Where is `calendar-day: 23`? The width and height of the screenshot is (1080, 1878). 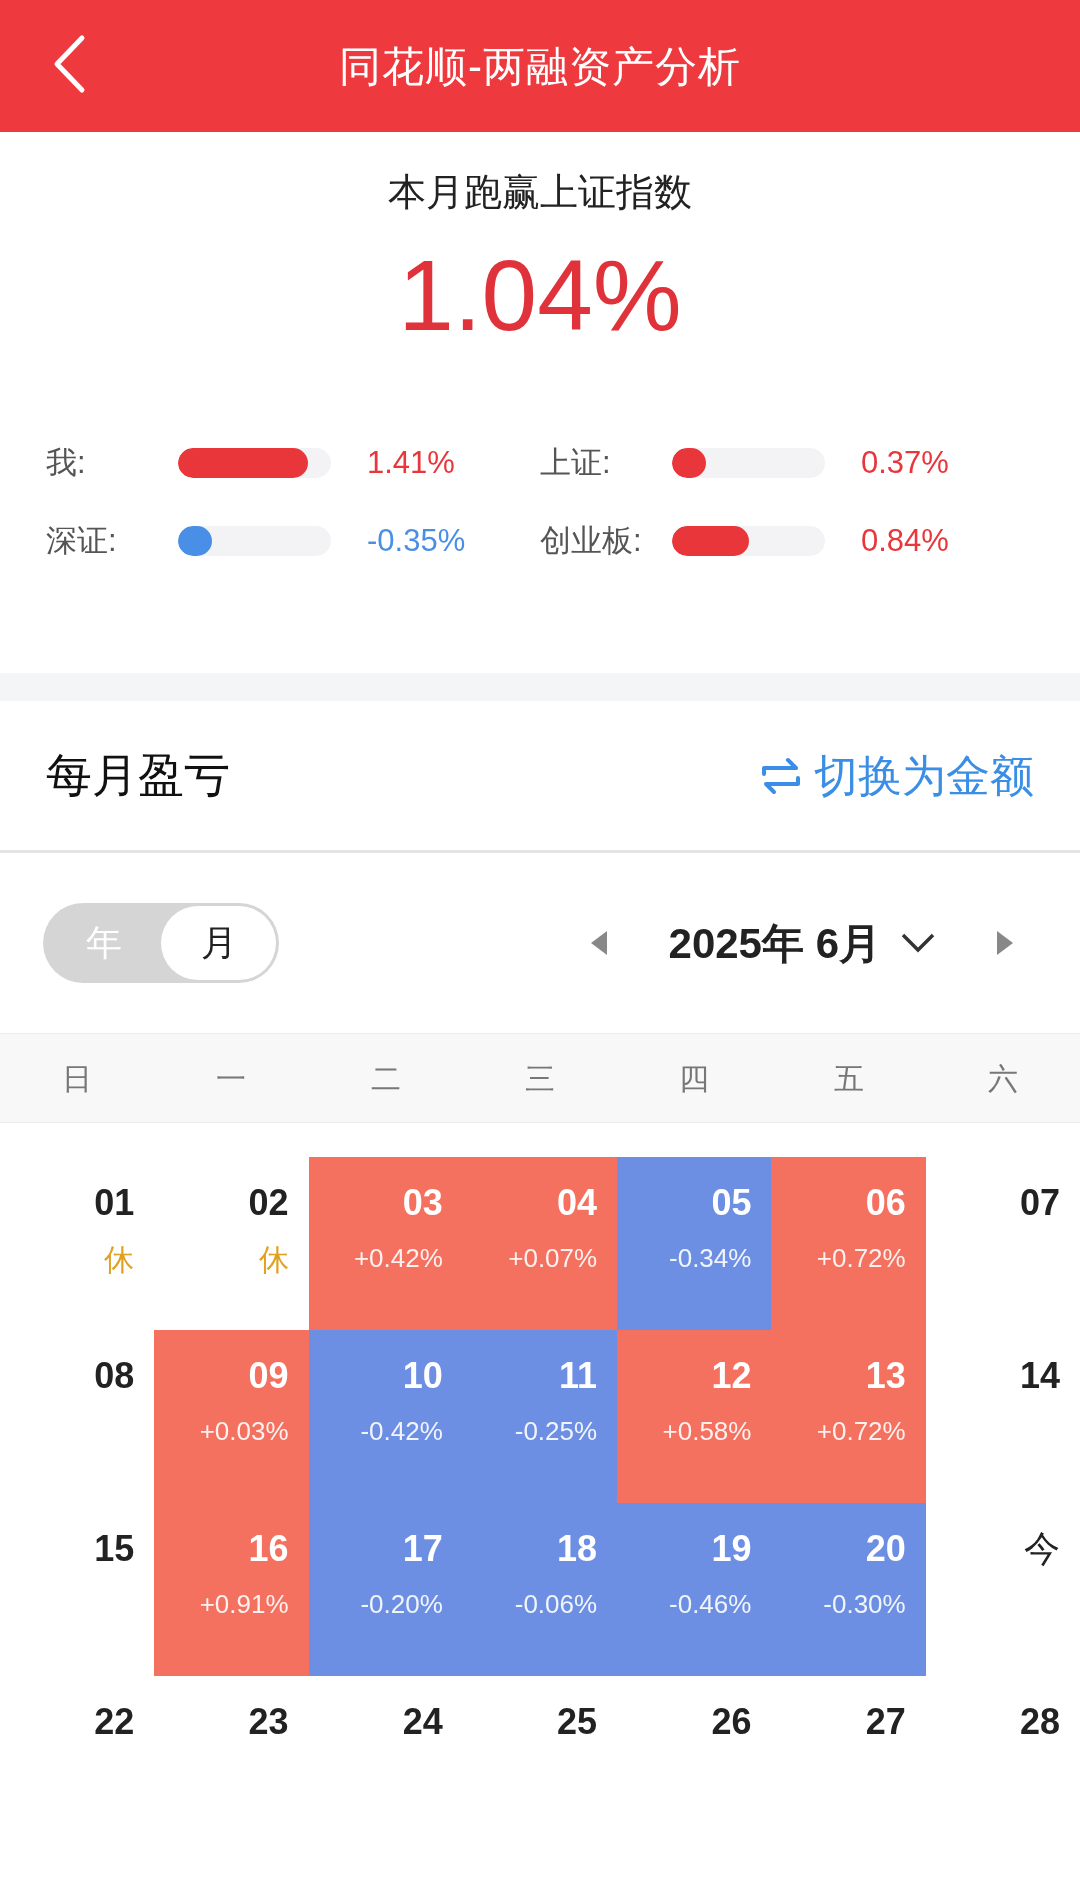 calendar-day: 23 is located at coordinates (231, 1762).